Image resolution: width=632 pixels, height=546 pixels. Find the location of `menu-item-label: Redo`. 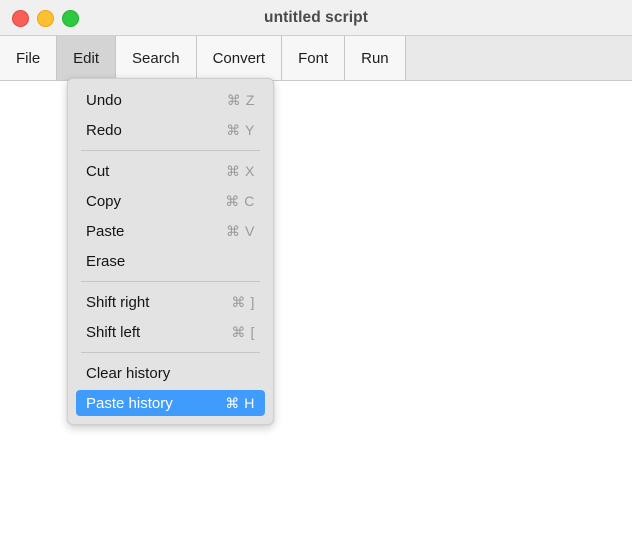

menu-item-label: Redo is located at coordinates (104, 130).